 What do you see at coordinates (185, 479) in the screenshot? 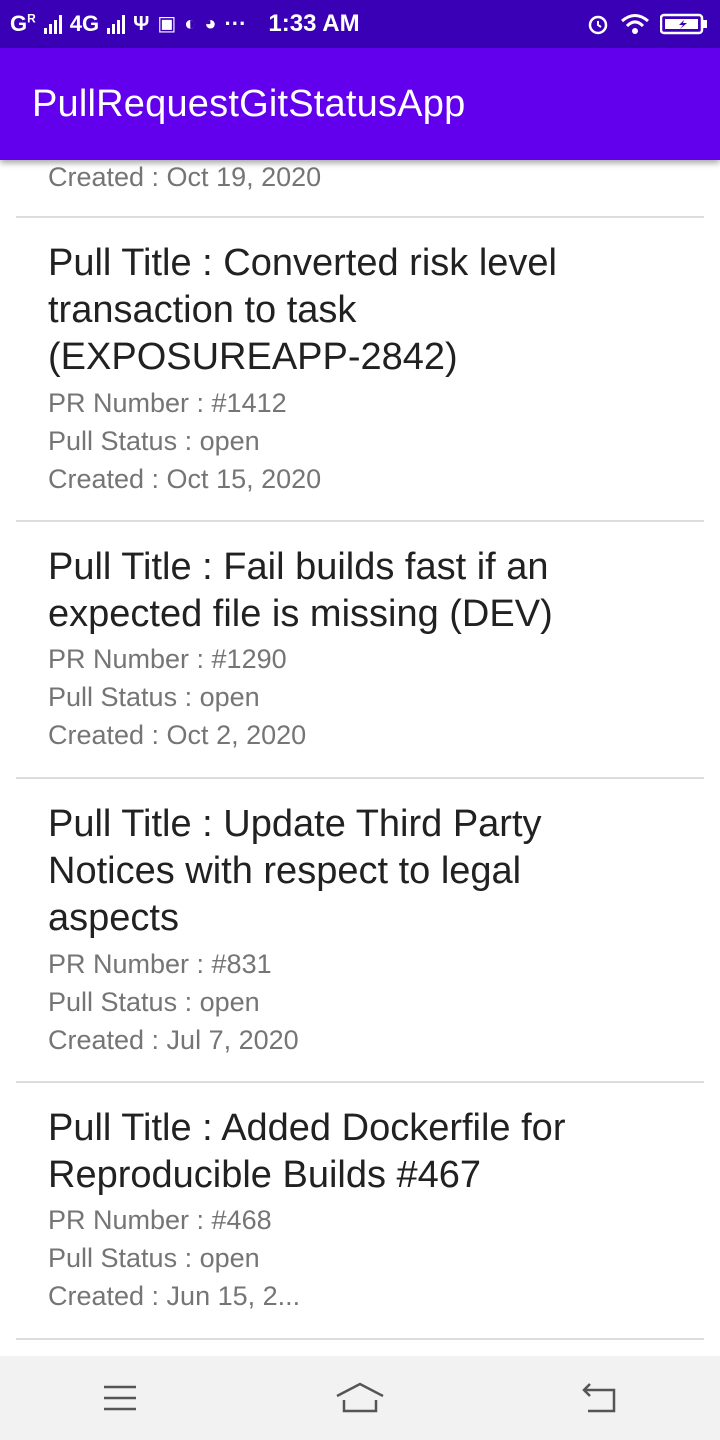
I see `created-date: Created : Oct 15, 2020` at bounding box center [185, 479].